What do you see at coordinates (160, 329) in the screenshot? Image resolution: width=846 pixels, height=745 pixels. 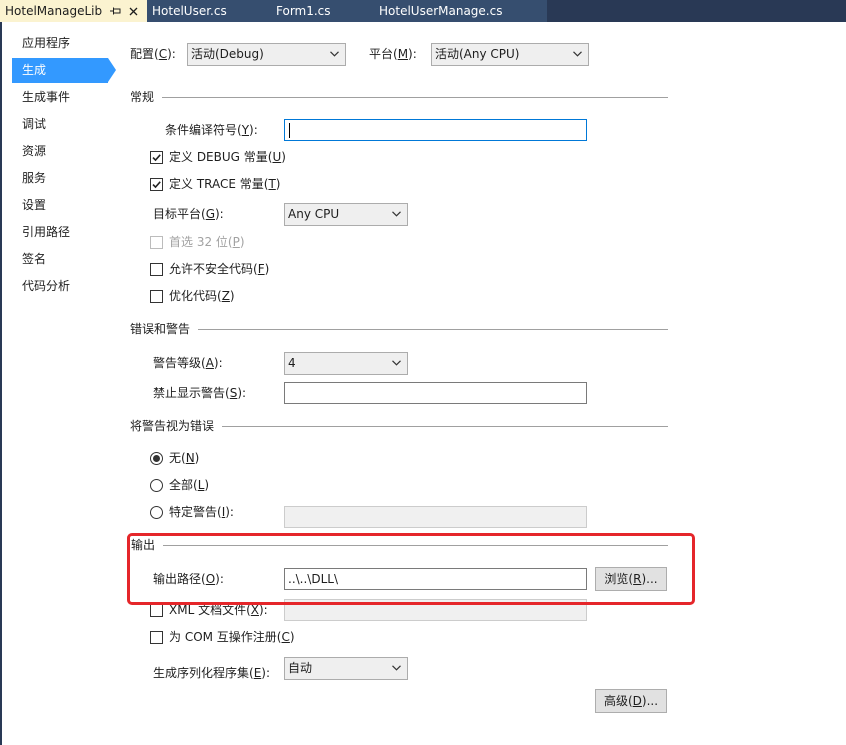 I see `section-title: 错误和警告` at bounding box center [160, 329].